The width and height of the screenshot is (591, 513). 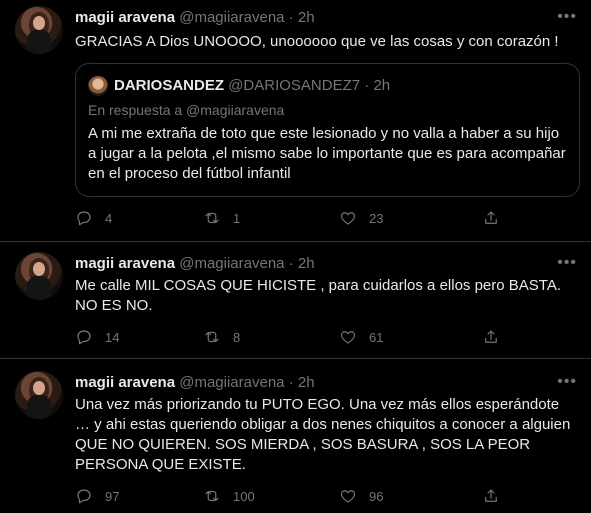 I want to click on reply-count: 4, so click(x=109, y=218).